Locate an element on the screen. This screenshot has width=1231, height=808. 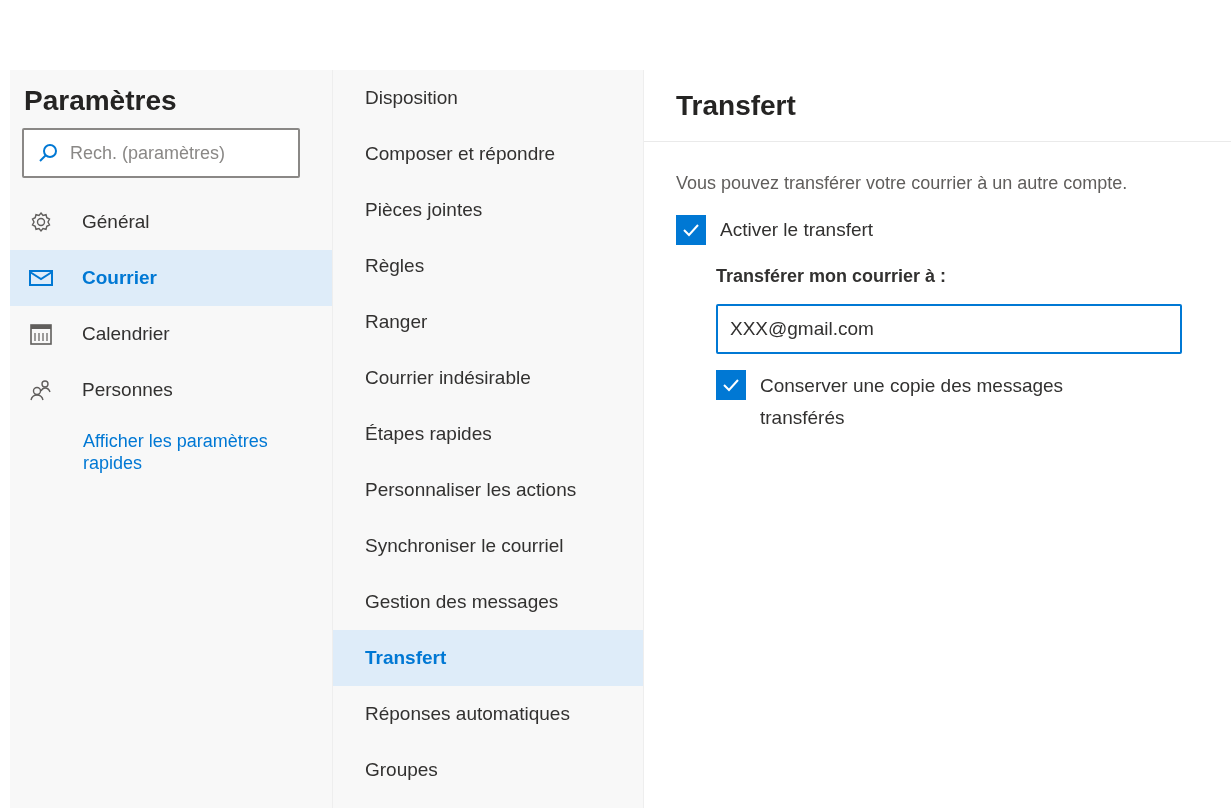
nav-item: Général is located at coordinates (171, 222).